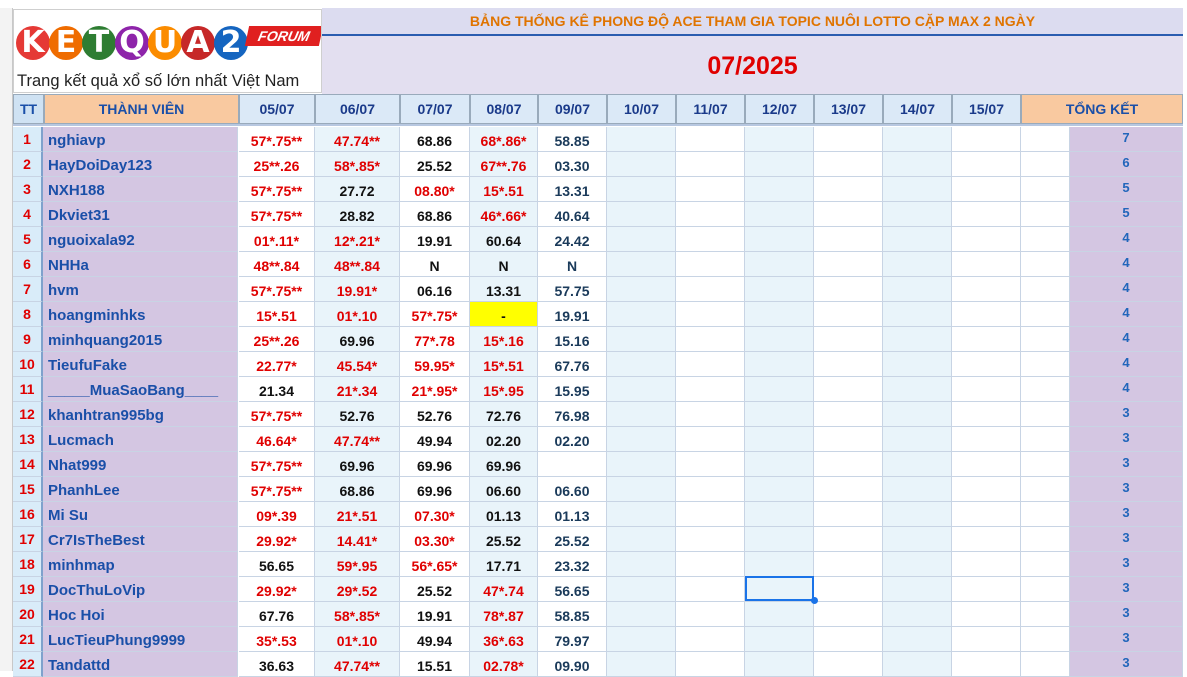 This screenshot has height=677, width=1187. I want to click on result-cell: 68*.86*, so click(504, 139).